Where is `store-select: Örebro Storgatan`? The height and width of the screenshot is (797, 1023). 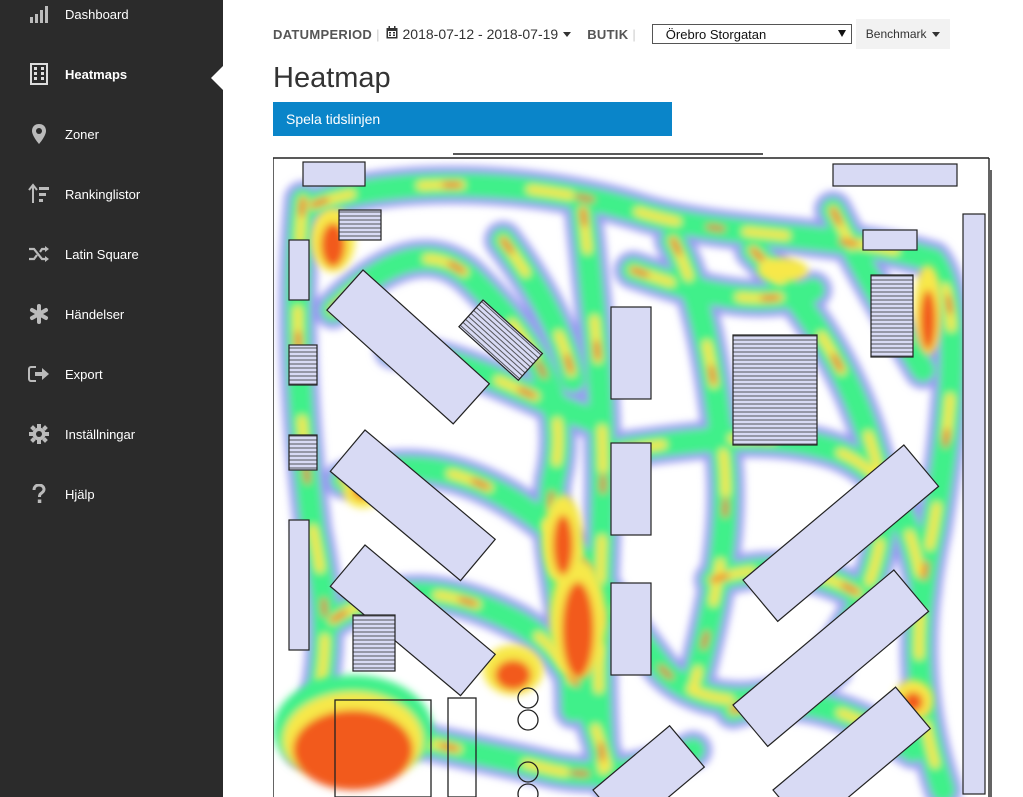
store-select: Örebro Storgatan is located at coordinates (751, 34).